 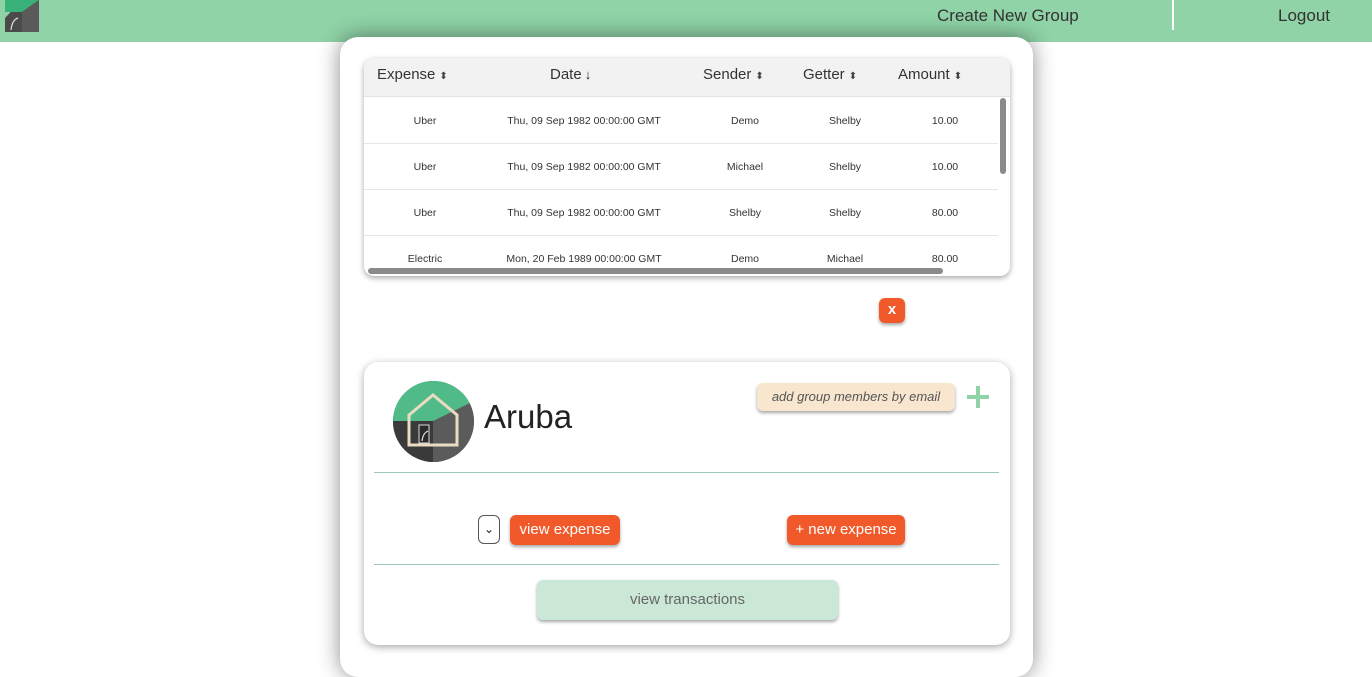 I want to click on column-header-label: Expense, so click(x=406, y=74).